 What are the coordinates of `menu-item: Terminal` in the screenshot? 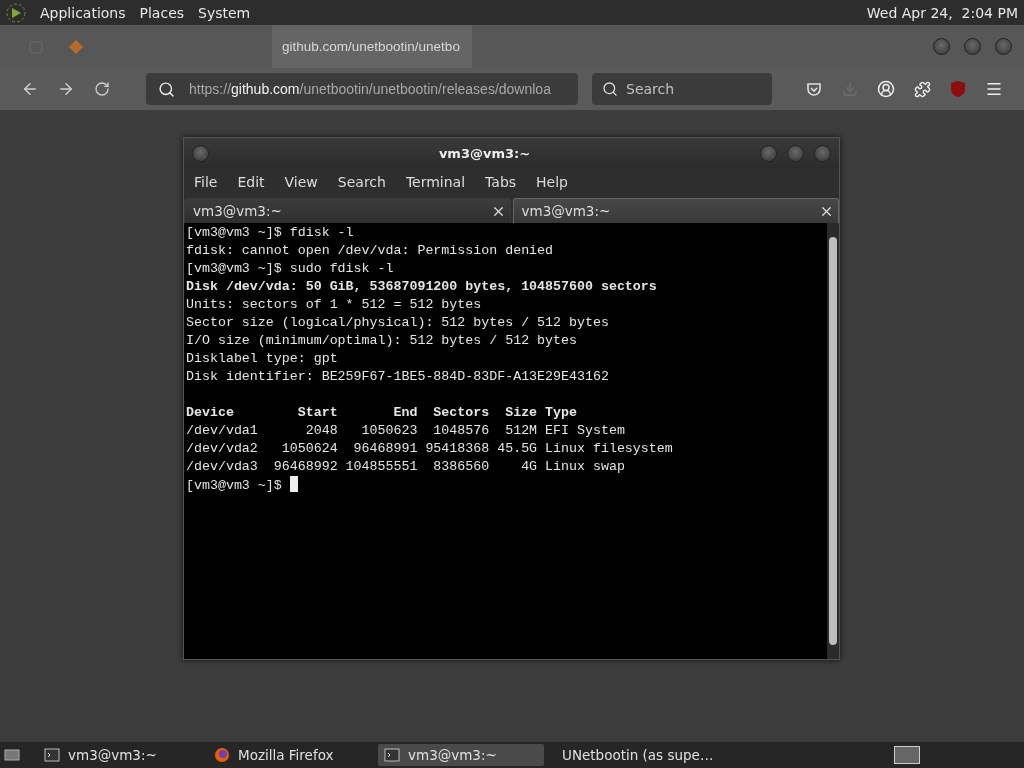 It's located at (435, 182).